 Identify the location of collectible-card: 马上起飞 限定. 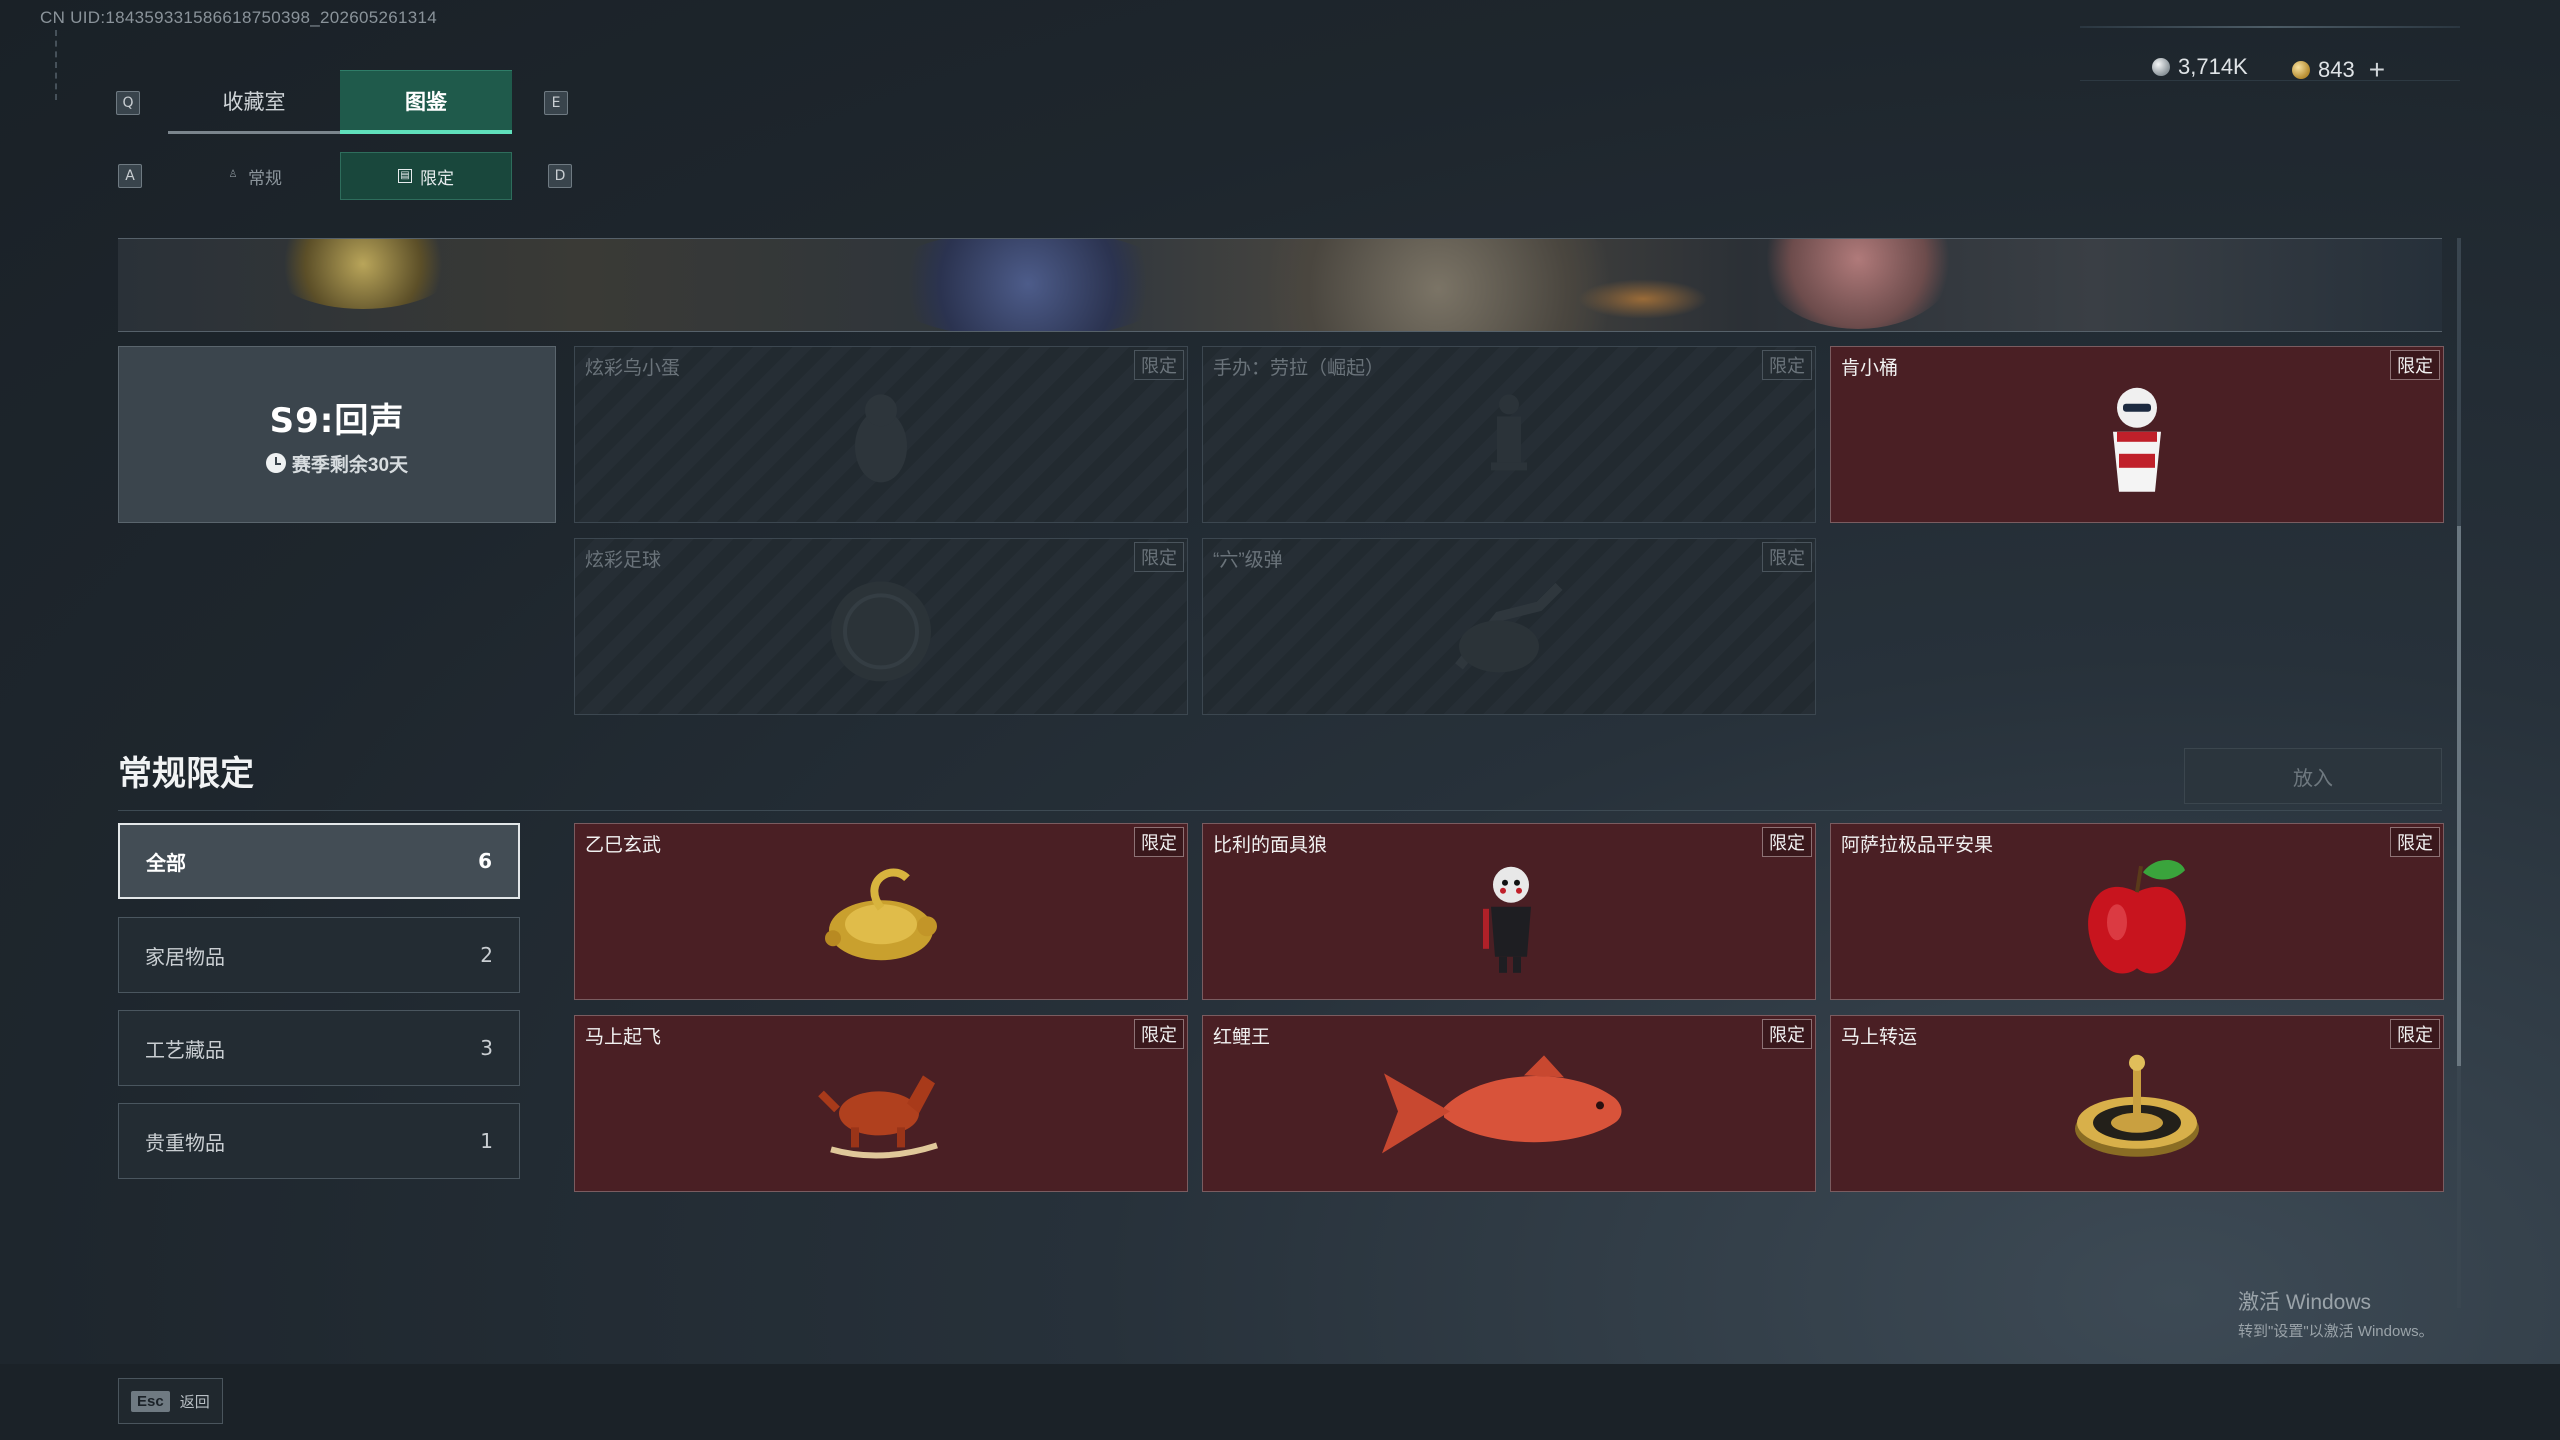
(881, 1103).